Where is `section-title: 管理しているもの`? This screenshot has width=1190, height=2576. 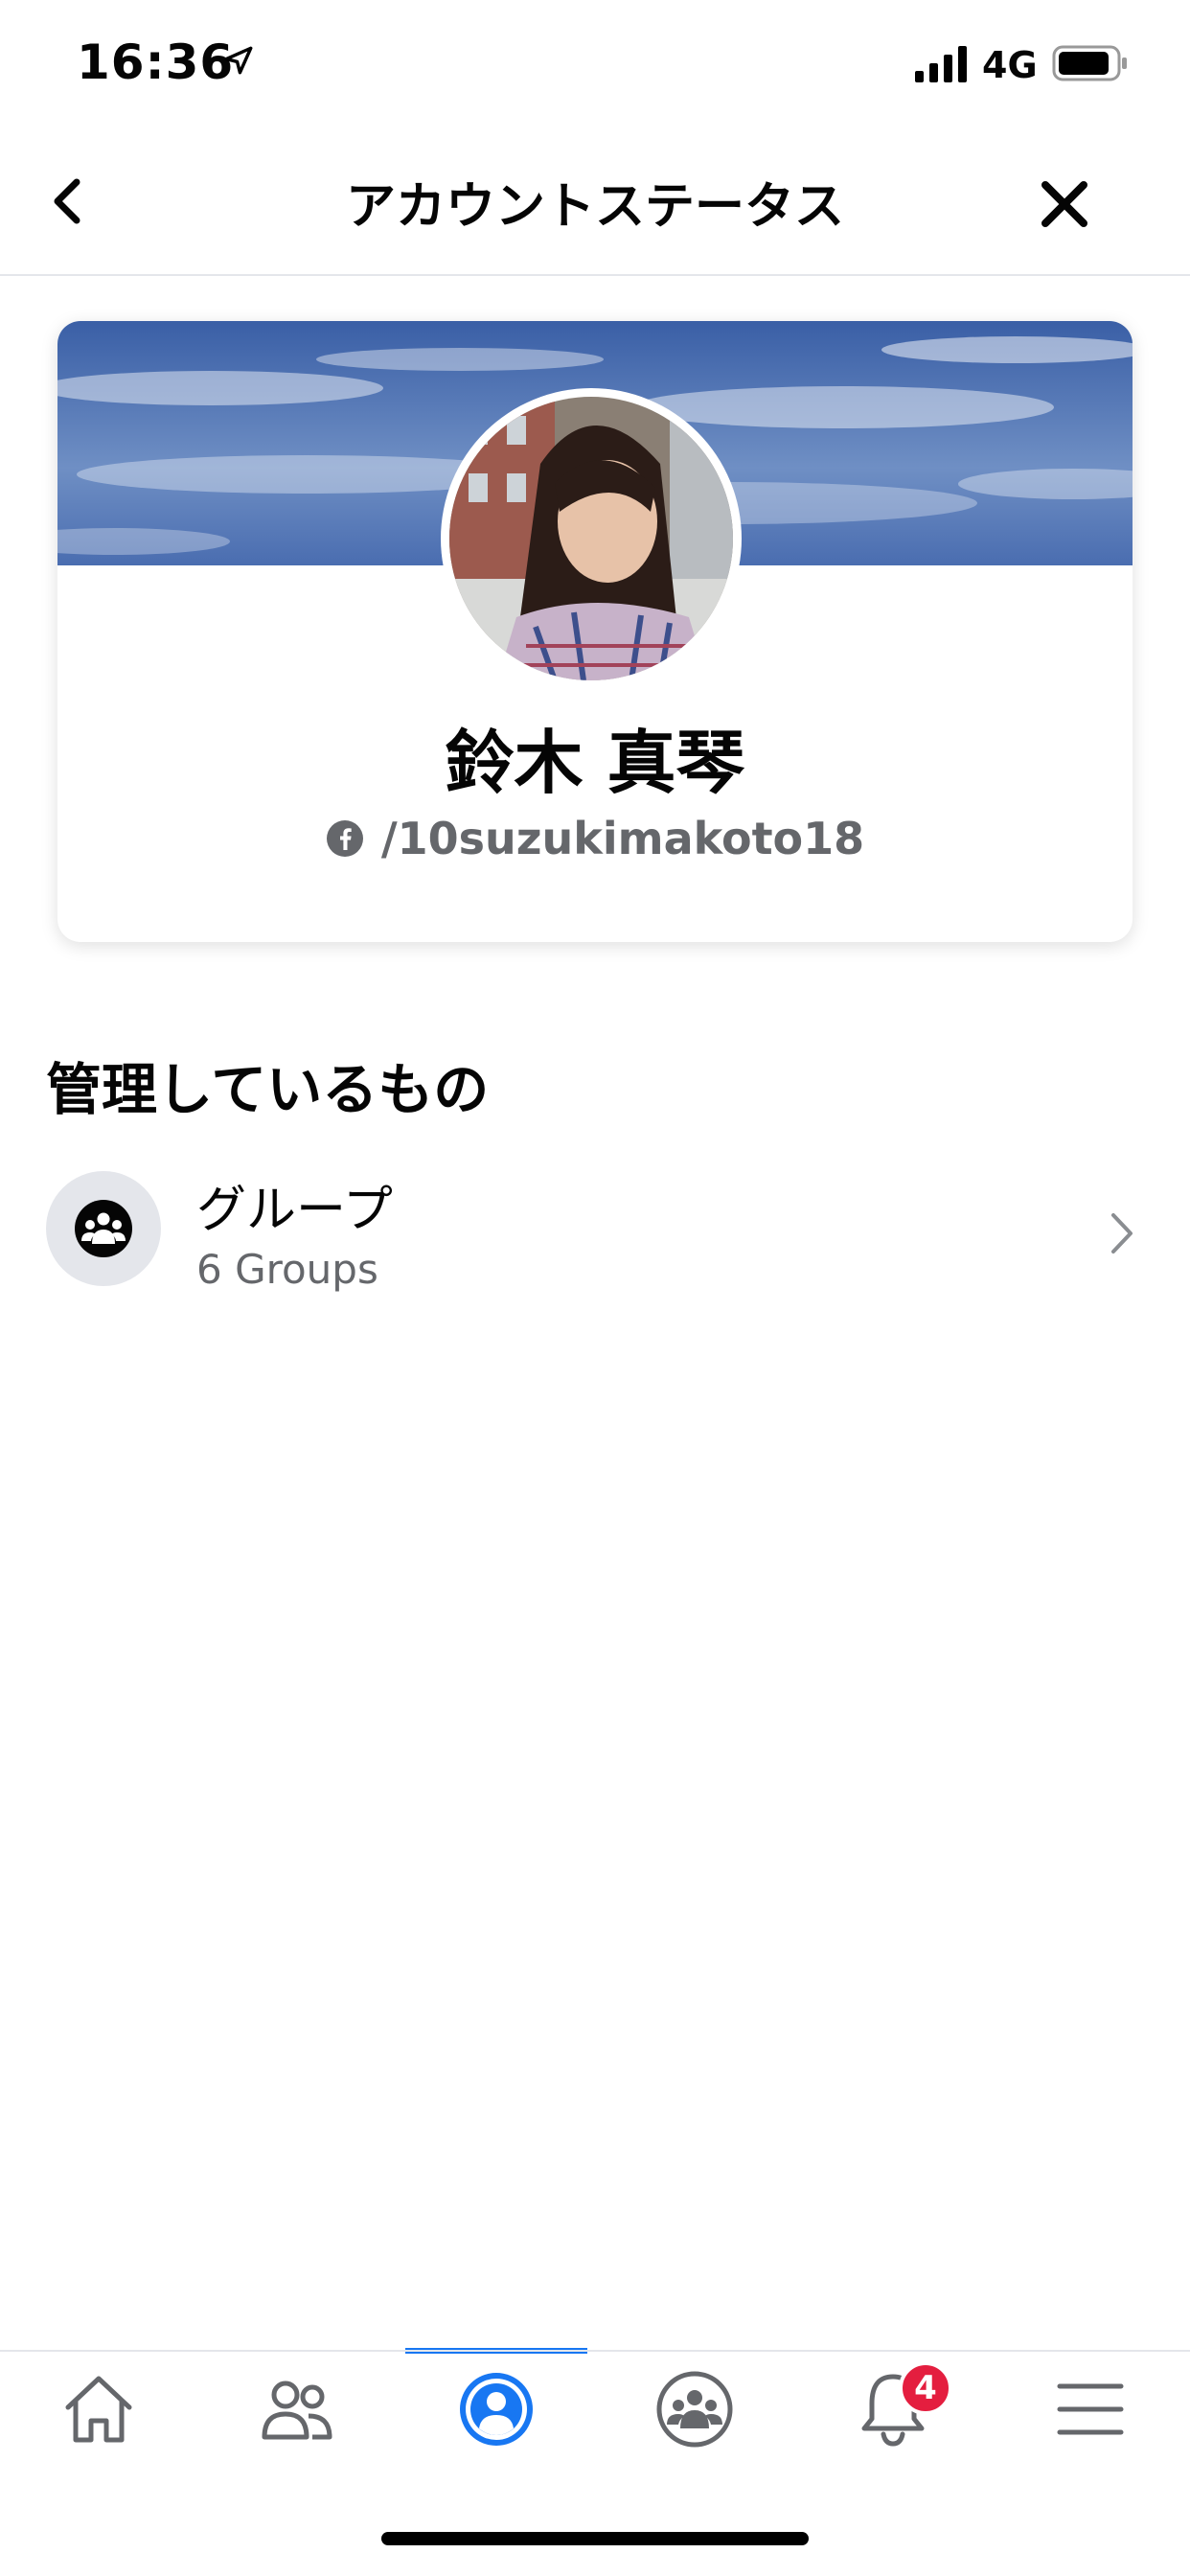
section-title: 管理しているもの is located at coordinates (268, 1089).